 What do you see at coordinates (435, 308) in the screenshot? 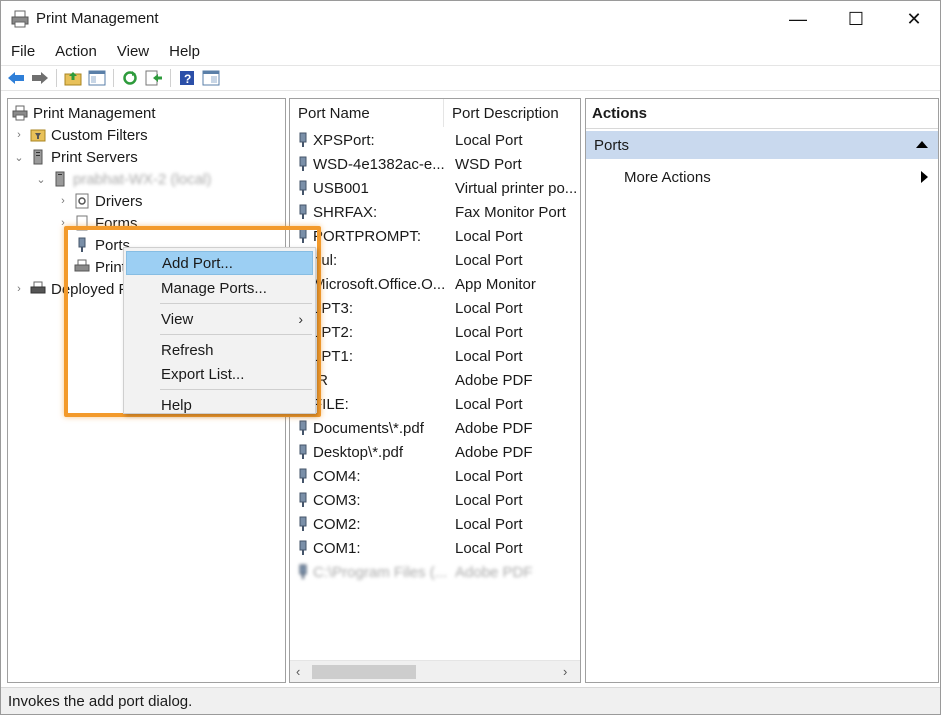
I see `list-row: LPT3: Local Port` at bounding box center [435, 308].